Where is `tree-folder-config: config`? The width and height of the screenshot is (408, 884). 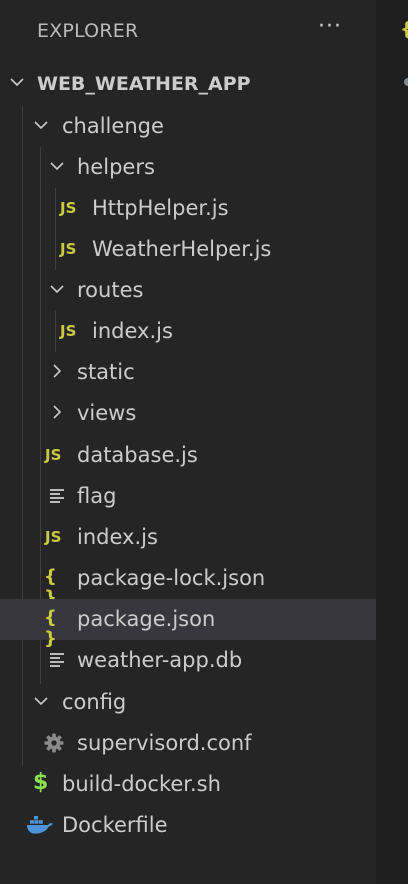
tree-folder-config: config is located at coordinates (188, 702).